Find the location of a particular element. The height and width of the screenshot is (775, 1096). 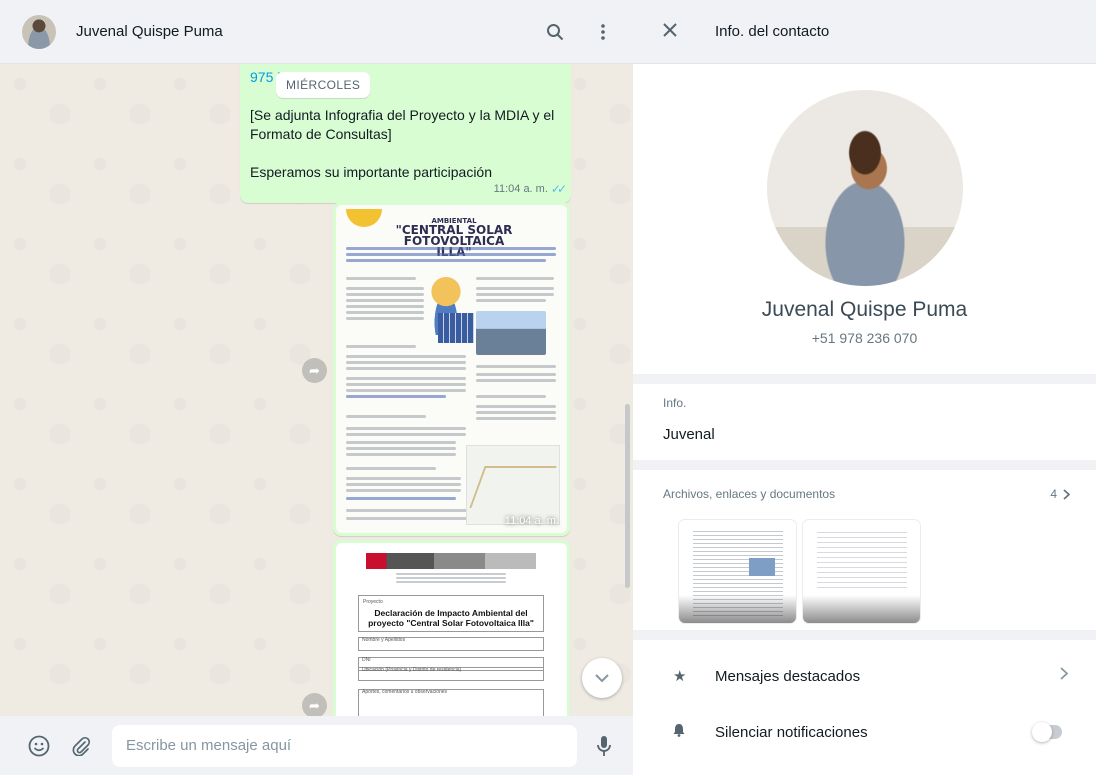

image-meta: 11:04 a. m. is located at coordinates (532, 521).